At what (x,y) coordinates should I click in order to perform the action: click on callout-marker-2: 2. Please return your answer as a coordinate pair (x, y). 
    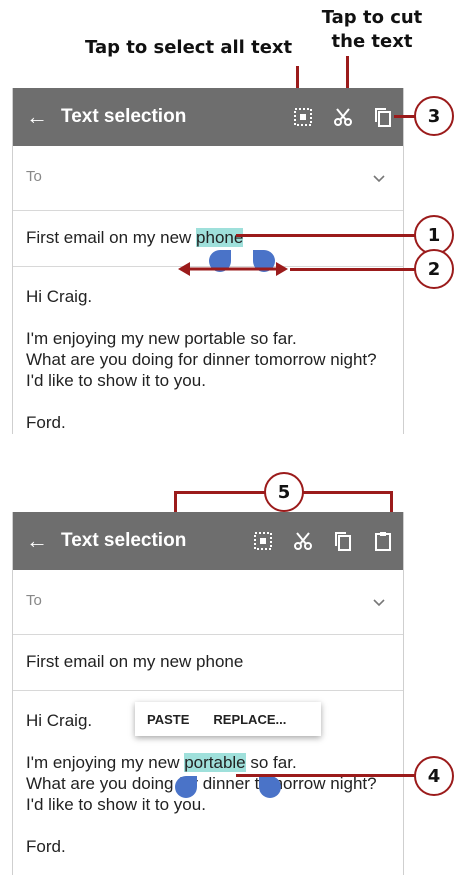
    Looking at the image, I should click on (434, 269).